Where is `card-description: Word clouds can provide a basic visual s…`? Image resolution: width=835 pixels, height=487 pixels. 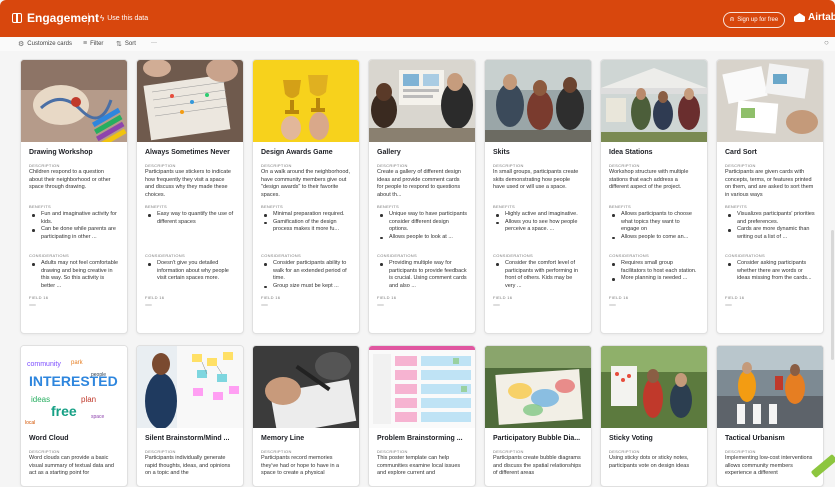
card-description: Word clouds can provide a basic visual s… is located at coordinates (71, 465).